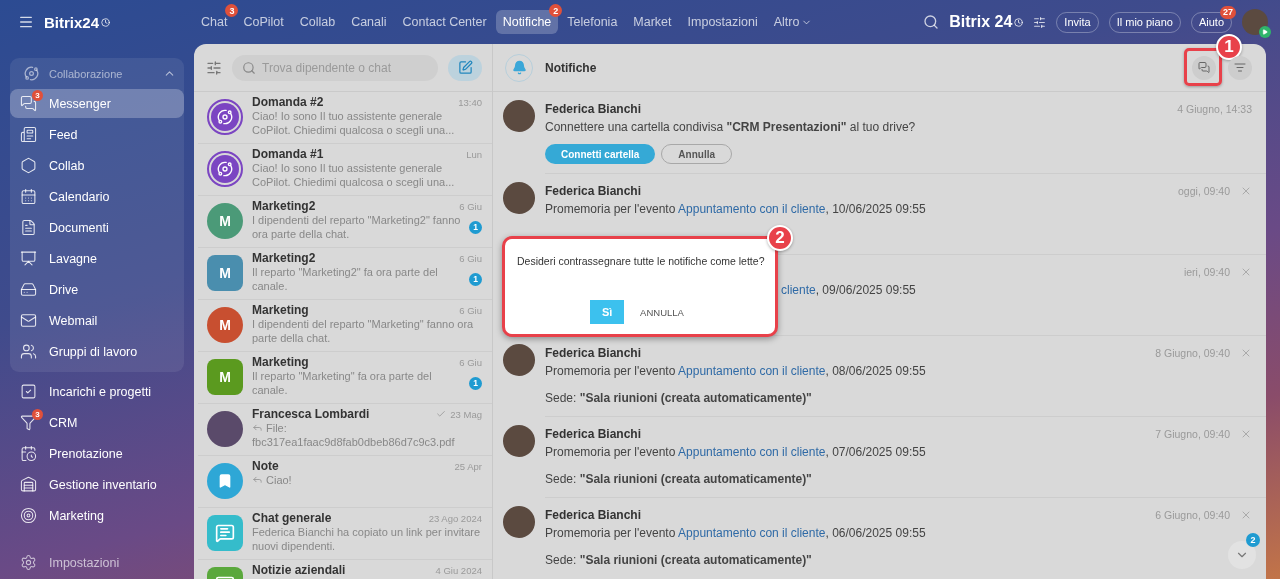 The width and height of the screenshot is (1280, 579). Describe the element at coordinates (97, 484) in the screenshot. I see `sidebar-item: Gestione inventario` at that location.